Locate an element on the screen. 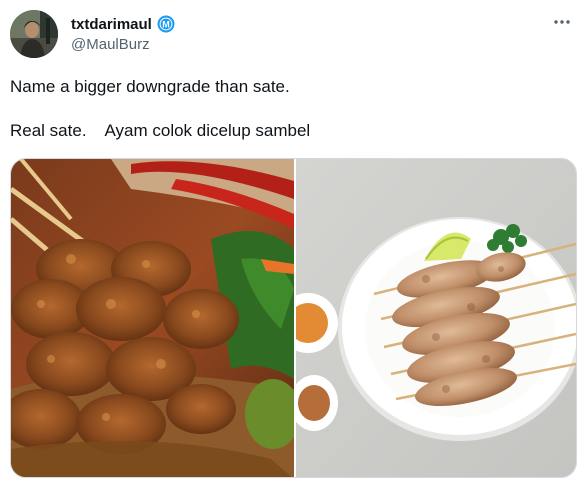 The height and width of the screenshot is (489, 588). tweet-header: txtdarimaul M @MaulBurz is located at coordinates (294, 35).